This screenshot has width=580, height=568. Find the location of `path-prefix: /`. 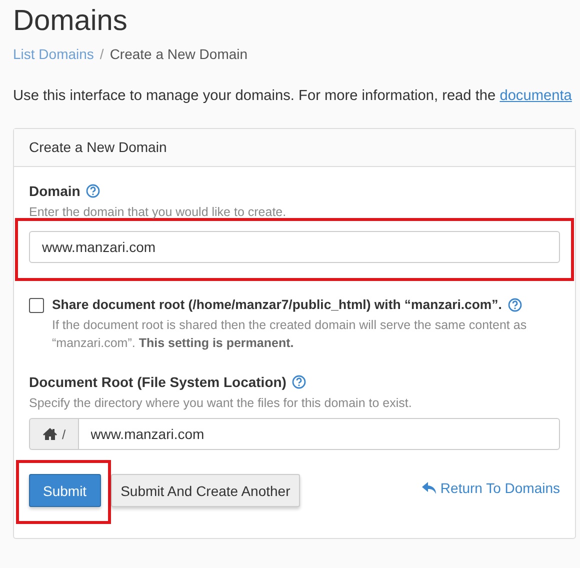

path-prefix: / is located at coordinates (64, 434).